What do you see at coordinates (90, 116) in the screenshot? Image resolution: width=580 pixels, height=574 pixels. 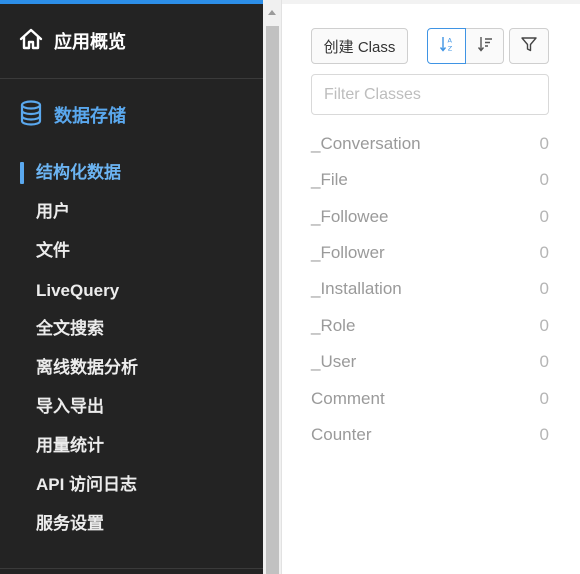 I see `storage-label: 数据存储` at bounding box center [90, 116].